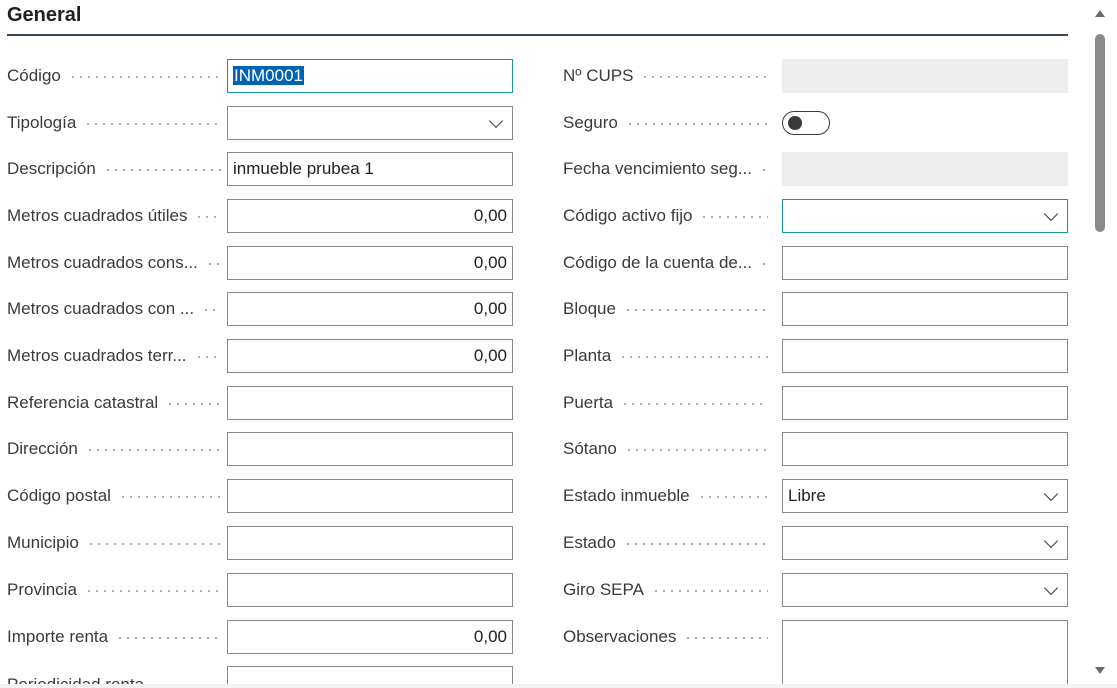 The image size is (1117, 688). I want to click on label-cups: Nº CUPS, so click(602, 76).